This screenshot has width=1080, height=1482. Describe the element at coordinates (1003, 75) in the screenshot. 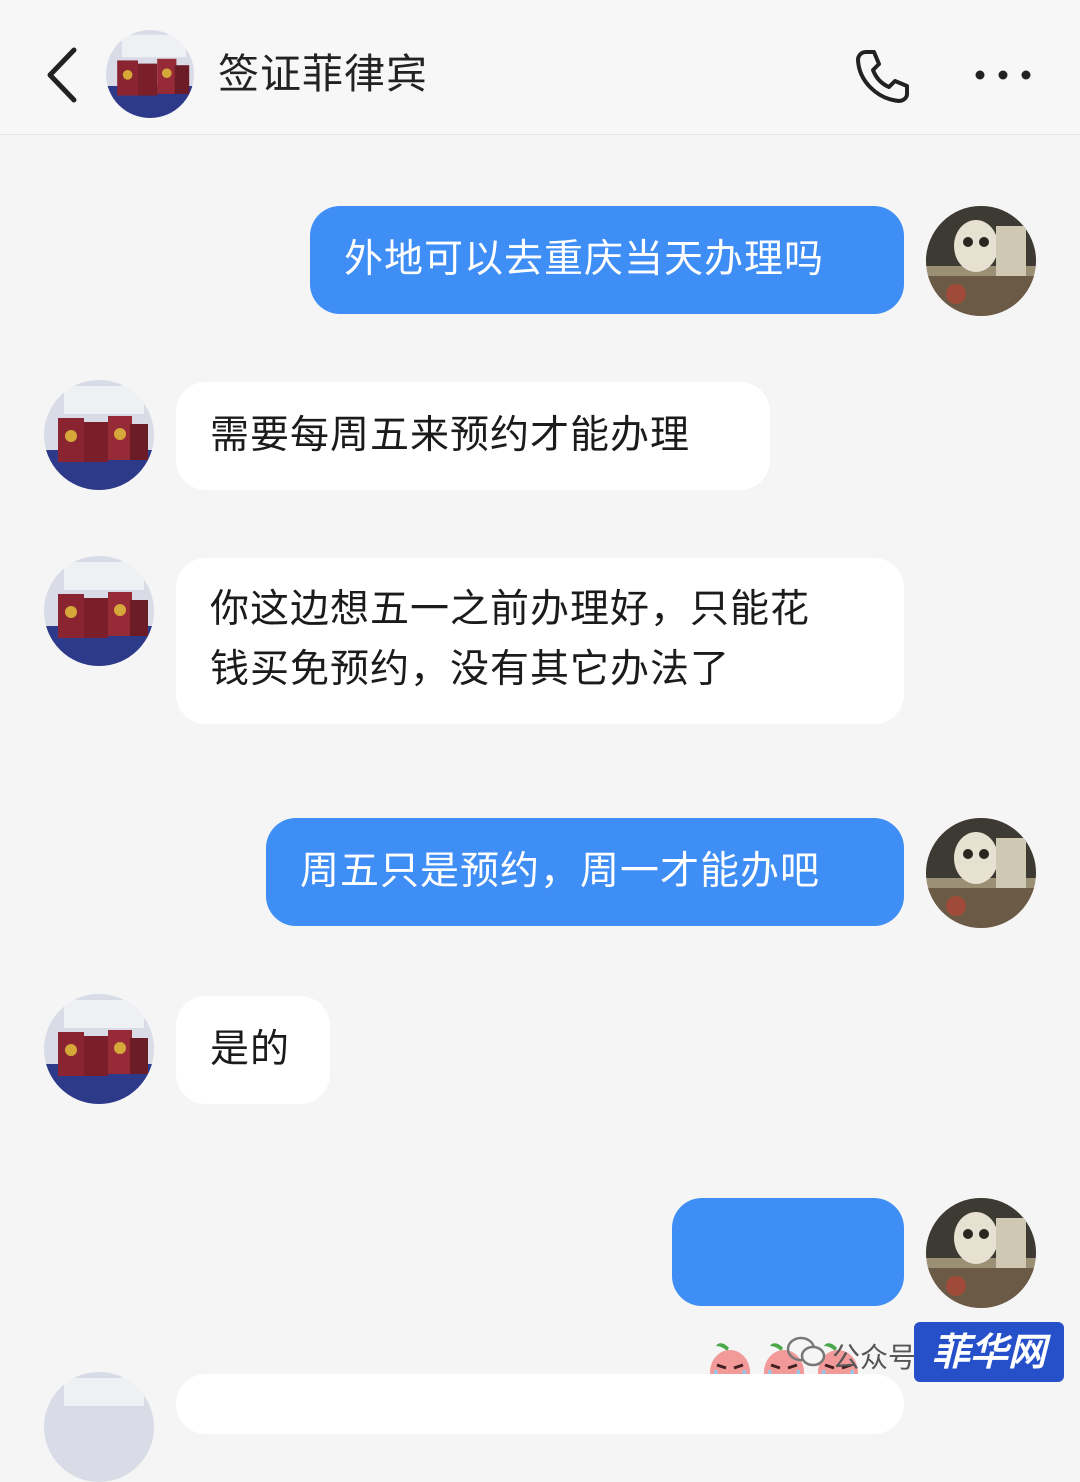

I see `more-dots-icon` at that location.